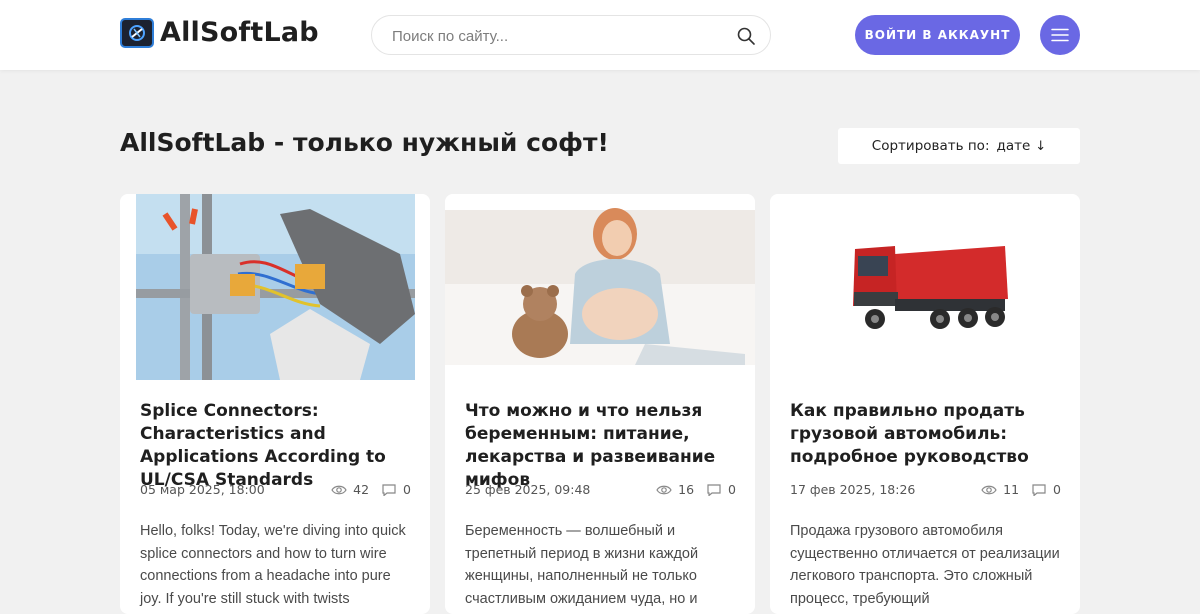  What do you see at coordinates (930, 146) in the screenshot?
I see `sort-label: Сортировать по:` at bounding box center [930, 146].